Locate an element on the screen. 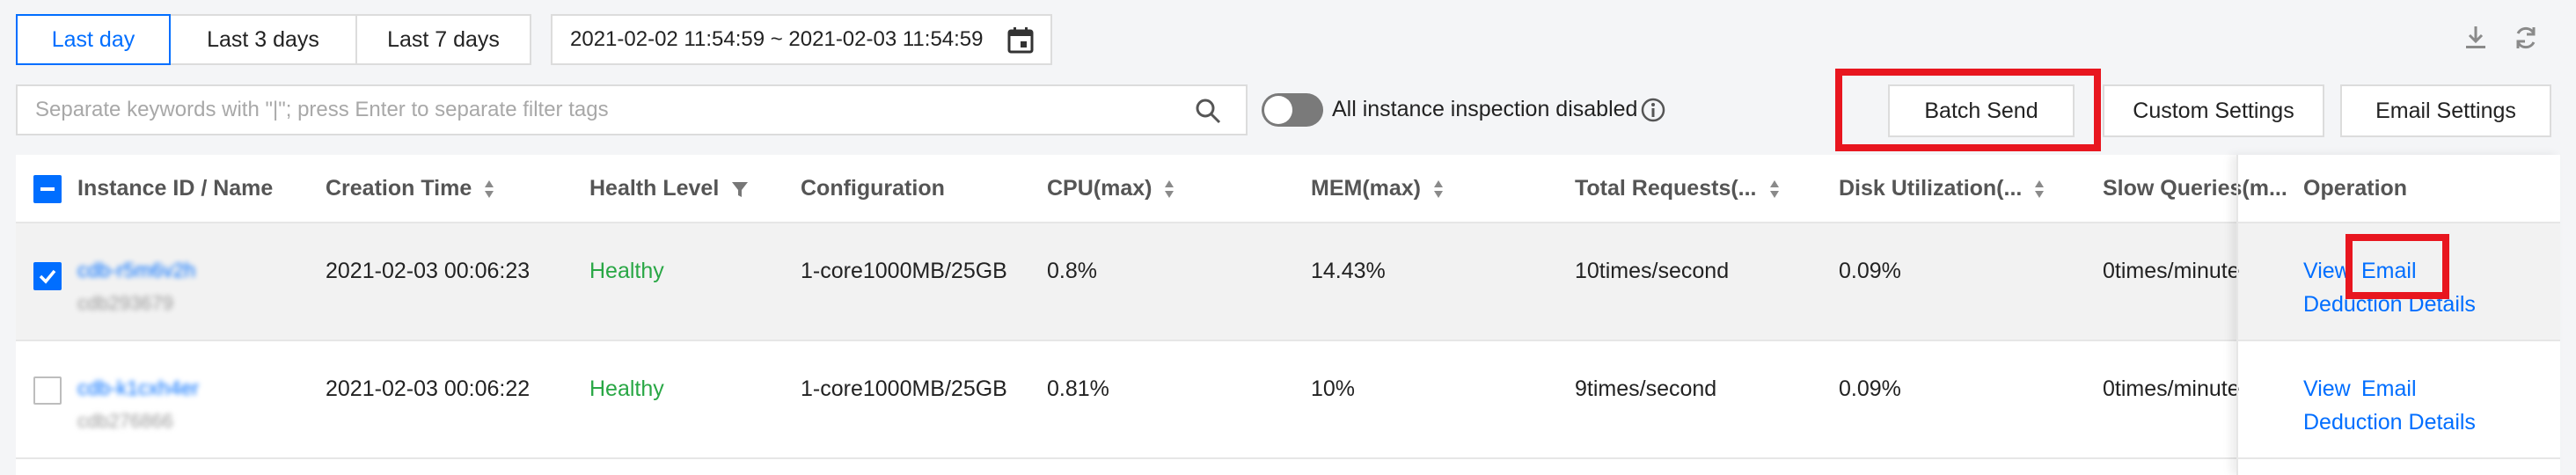 The height and width of the screenshot is (475, 2576). header-instance: Instance ID / Name is located at coordinates (175, 188).